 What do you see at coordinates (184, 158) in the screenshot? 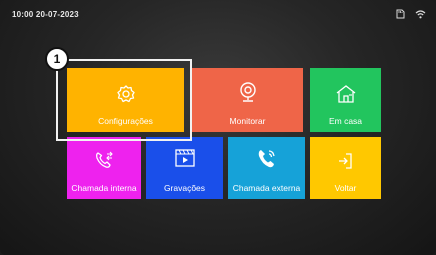
I see `recordings-icon` at bounding box center [184, 158].